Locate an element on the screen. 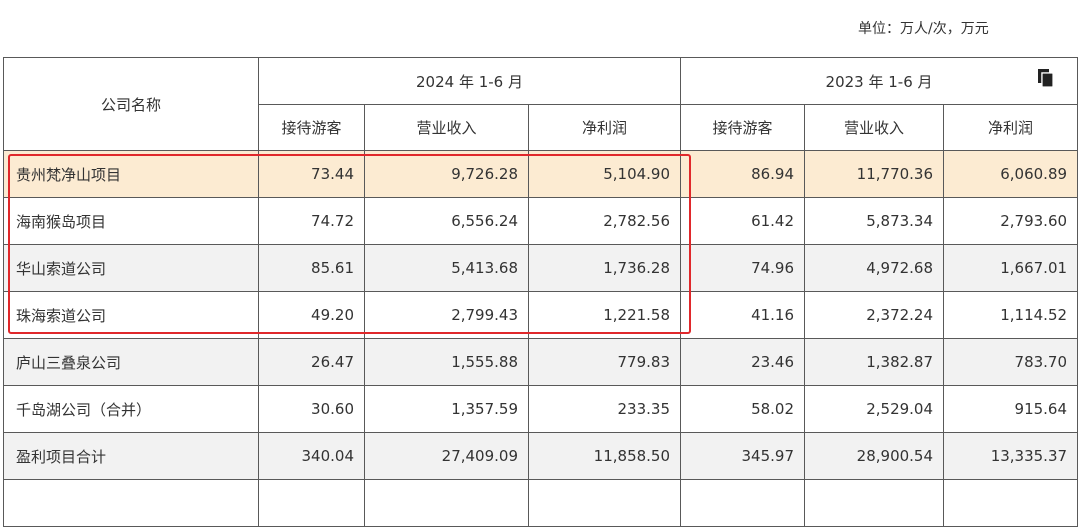 This screenshot has width=1080, height=527. cell-revenue-2023: 4,972.68 is located at coordinates (874, 268).